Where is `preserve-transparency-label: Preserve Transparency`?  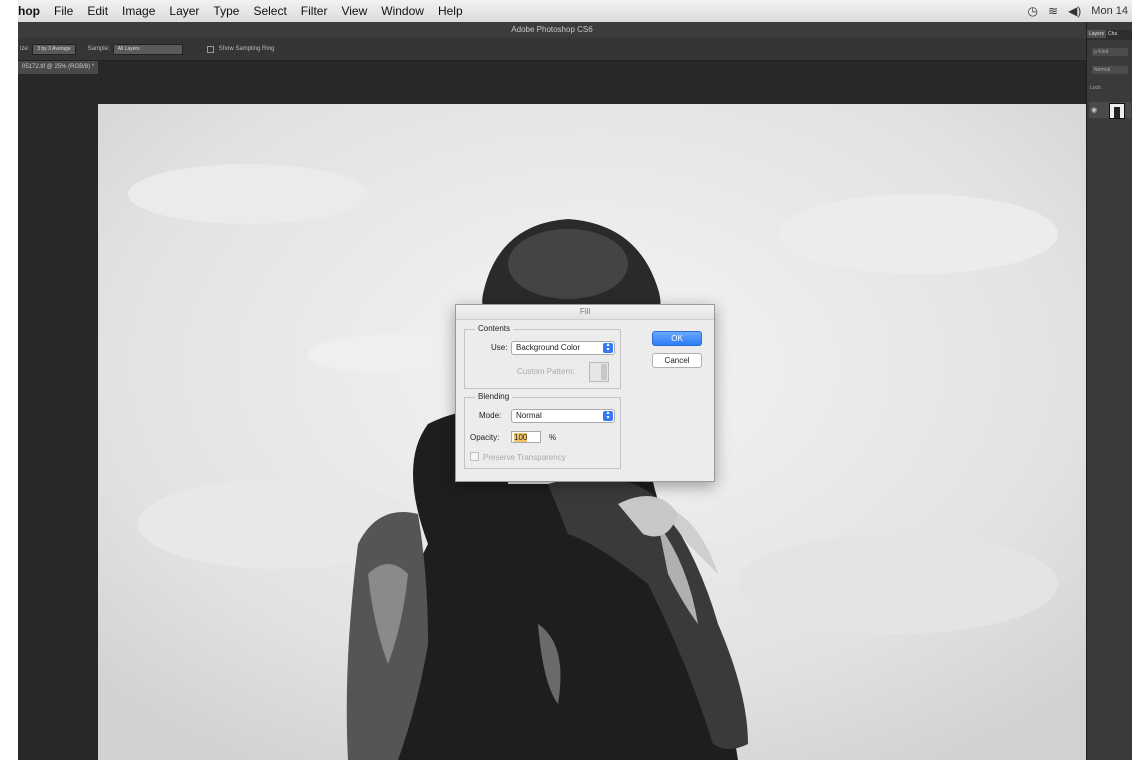
preserve-transparency-label: Preserve Transparency is located at coordinates (524, 457).